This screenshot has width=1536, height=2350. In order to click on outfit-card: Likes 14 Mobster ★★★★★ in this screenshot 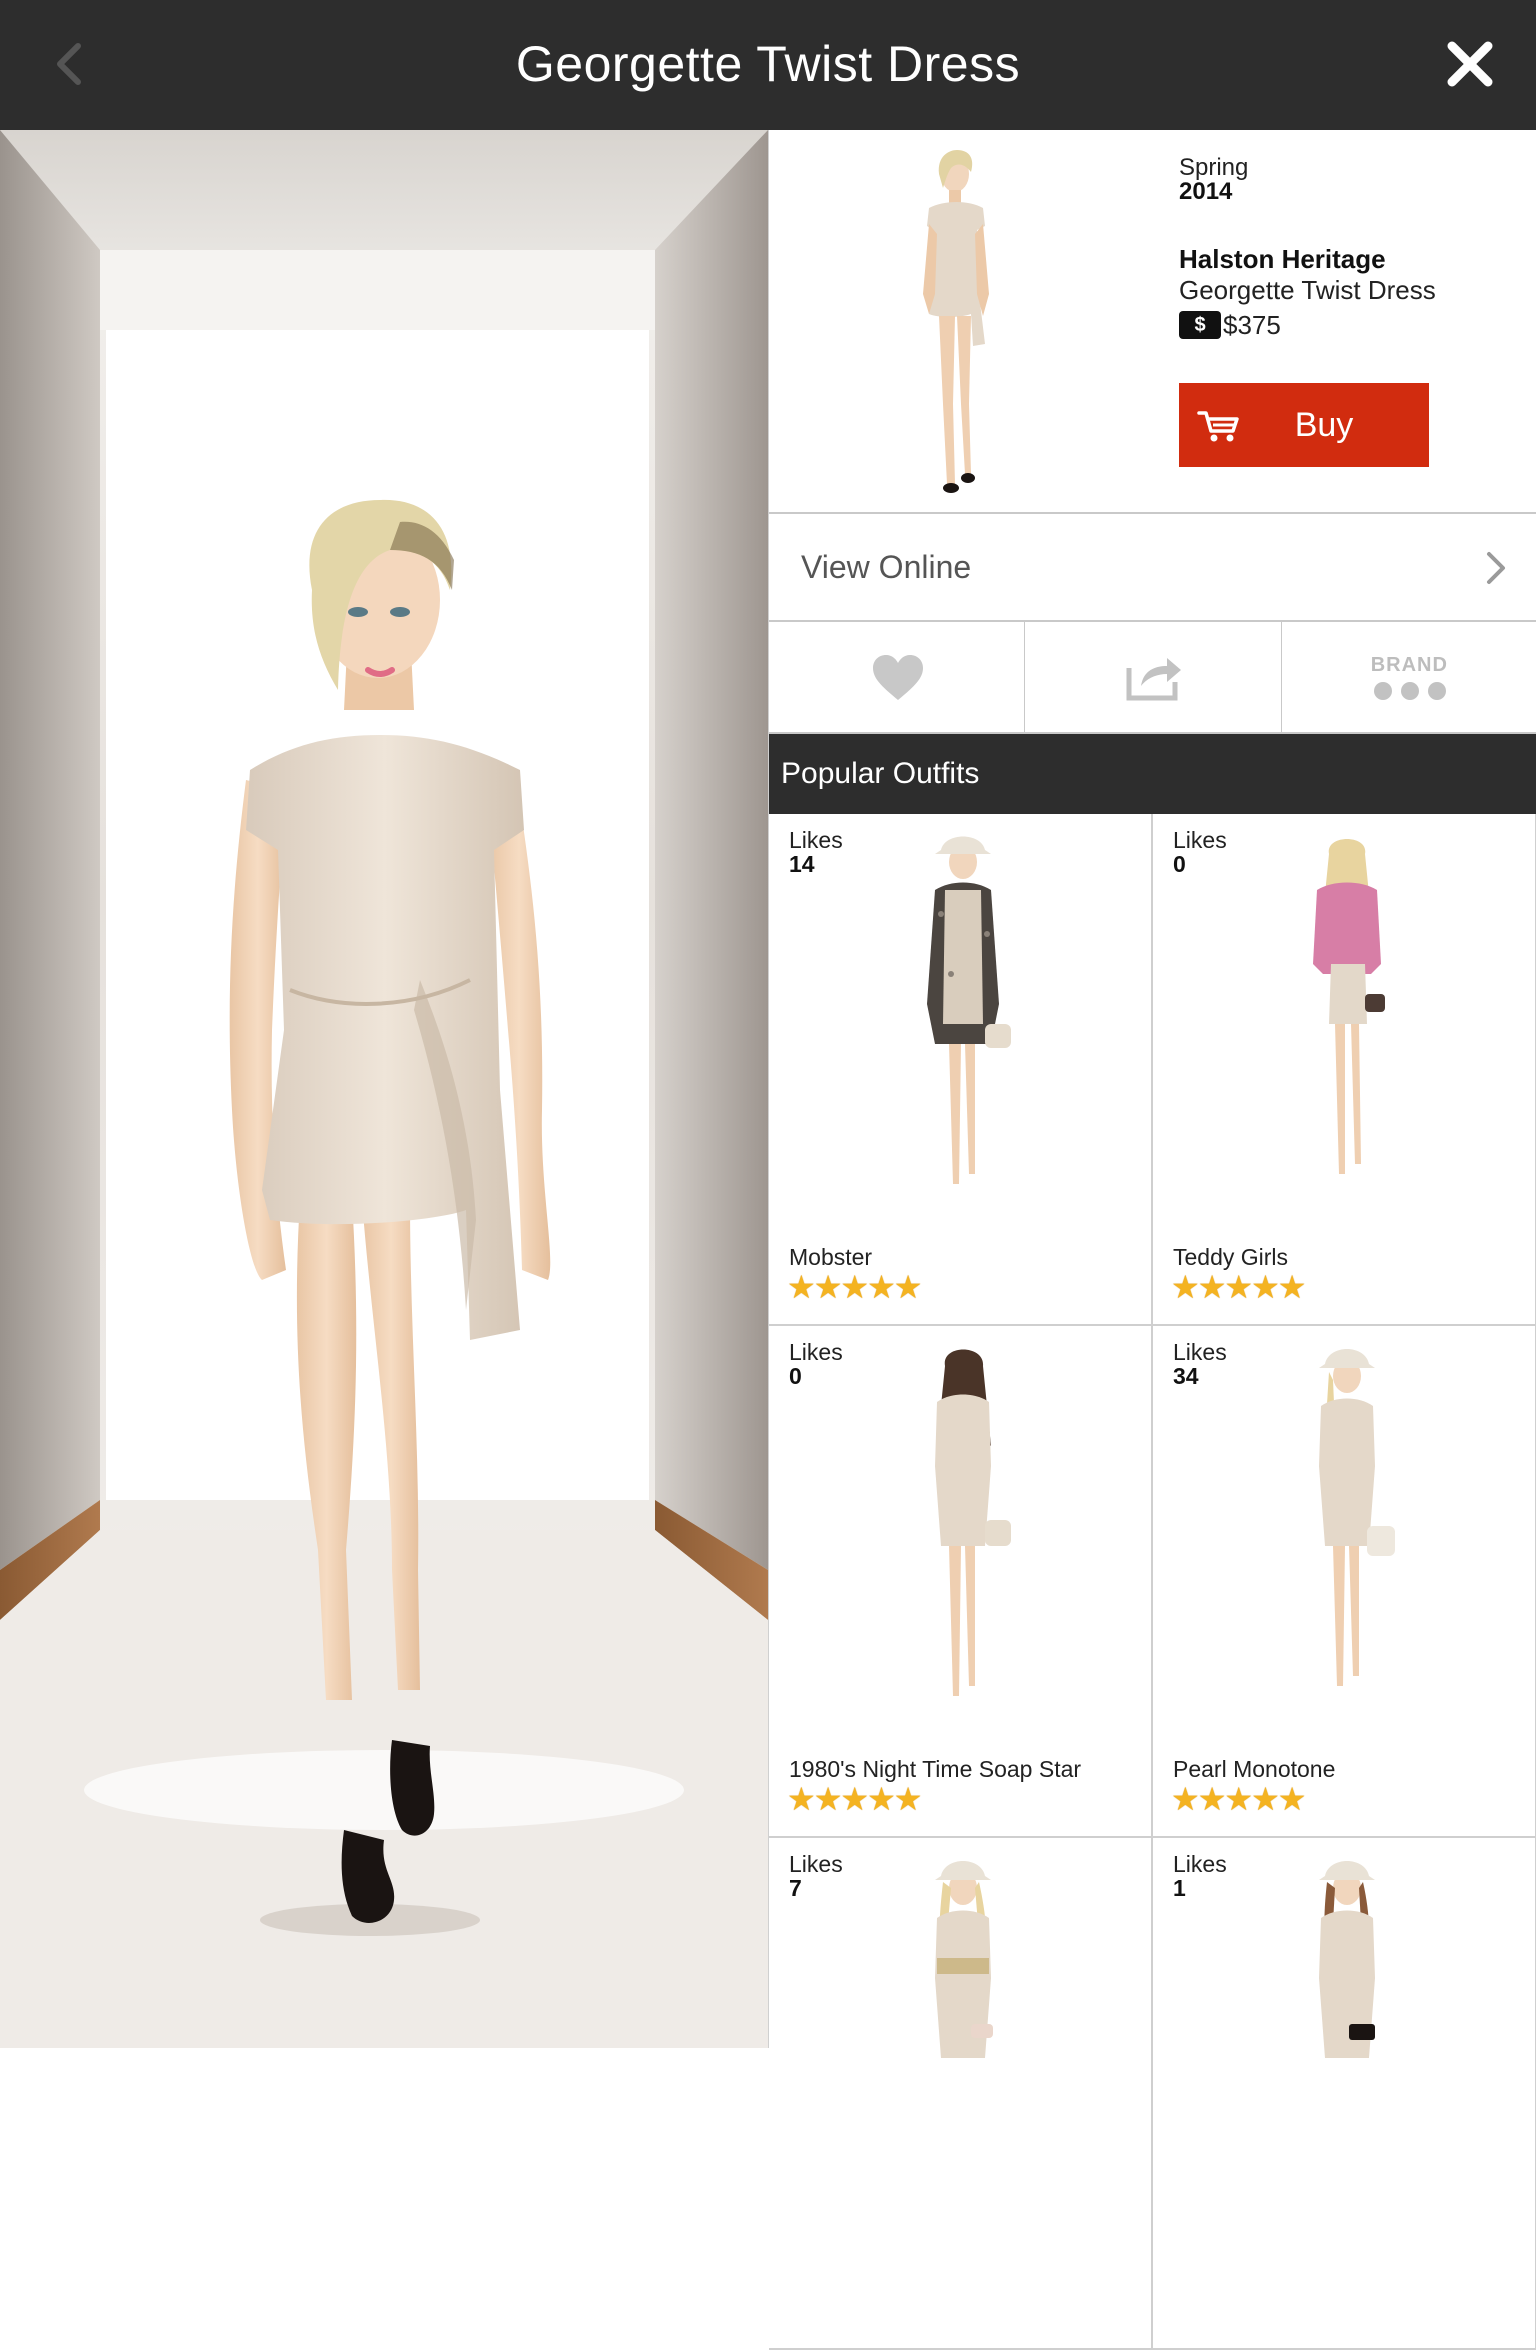, I will do `click(961, 1070)`.